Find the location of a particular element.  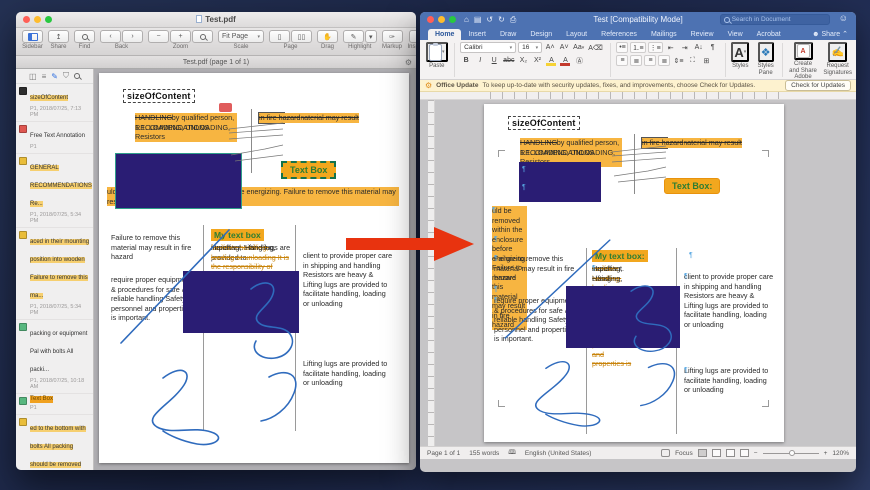

font-size-select: 16 ▾ is located at coordinates (530, 47).